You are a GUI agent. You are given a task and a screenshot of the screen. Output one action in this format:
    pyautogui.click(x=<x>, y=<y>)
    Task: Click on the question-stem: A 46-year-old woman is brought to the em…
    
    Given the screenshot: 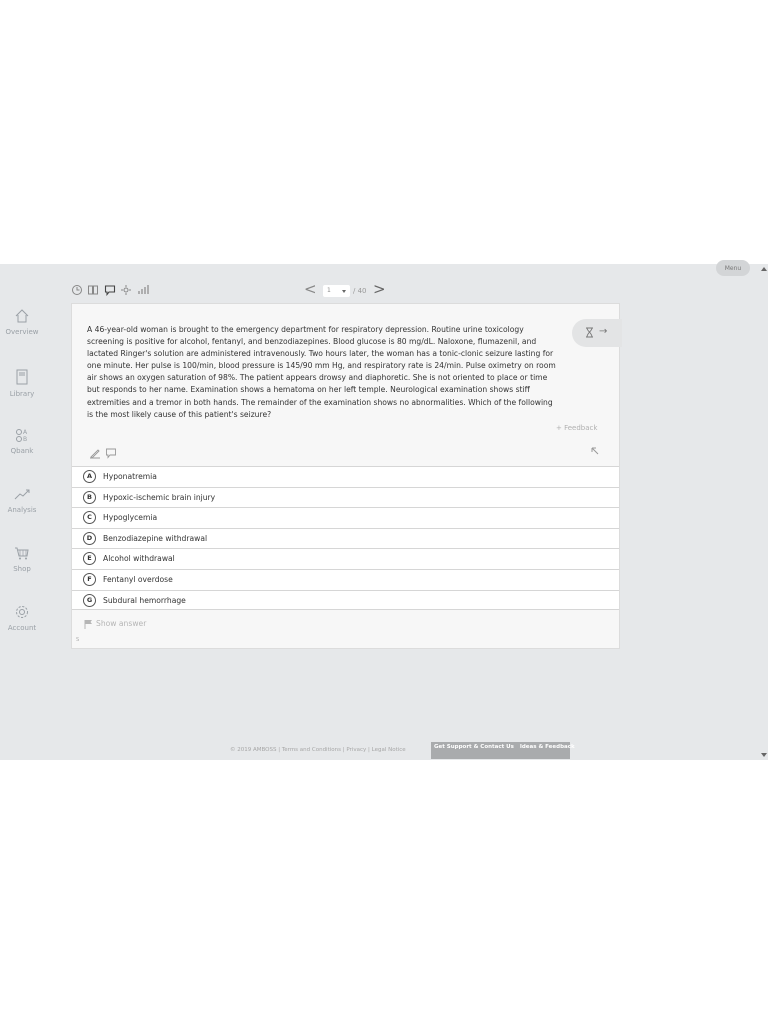 What is the action you would take?
    pyautogui.click(x=321, y=372)
    